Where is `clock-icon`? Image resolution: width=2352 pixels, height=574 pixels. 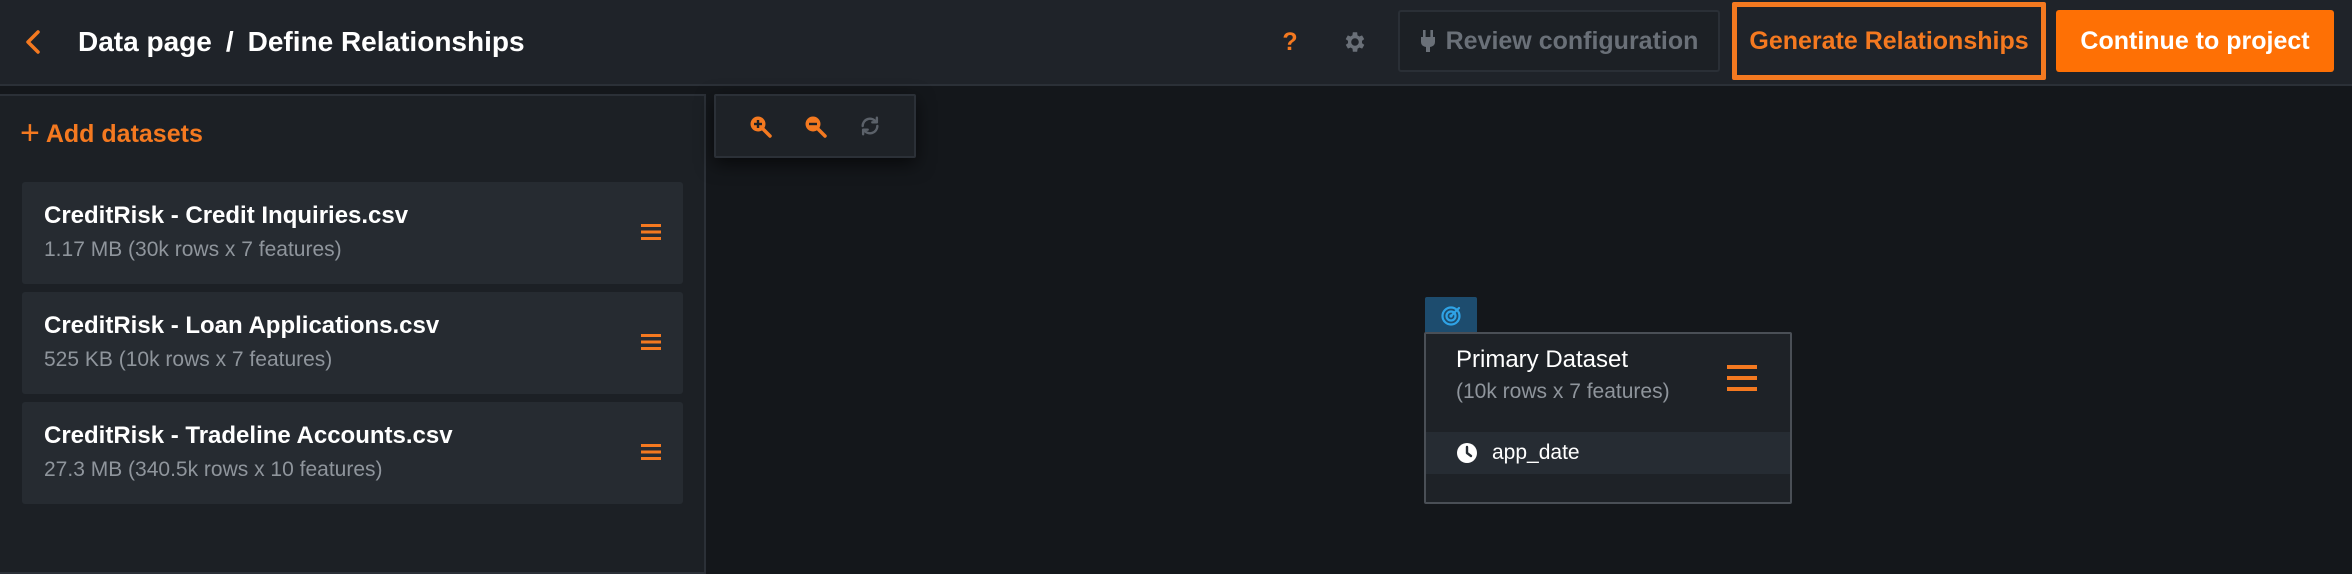 clock-icon is located at coordinates (1467, 453).